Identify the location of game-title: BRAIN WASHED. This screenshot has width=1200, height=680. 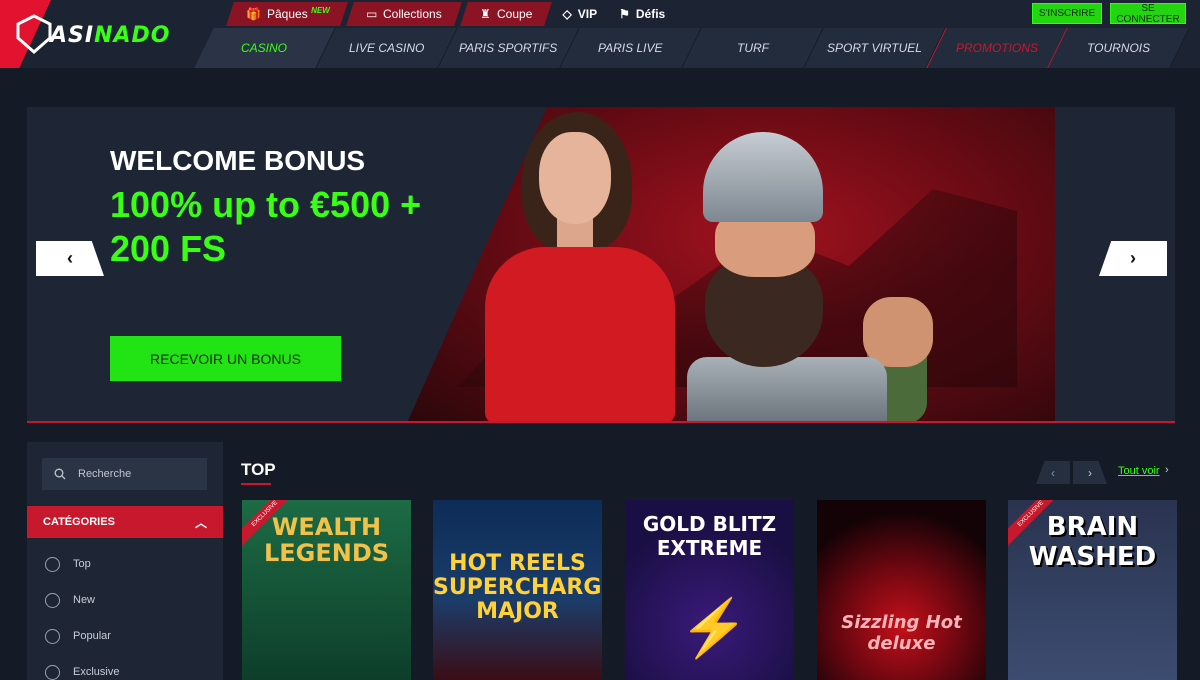
(1092, 542).